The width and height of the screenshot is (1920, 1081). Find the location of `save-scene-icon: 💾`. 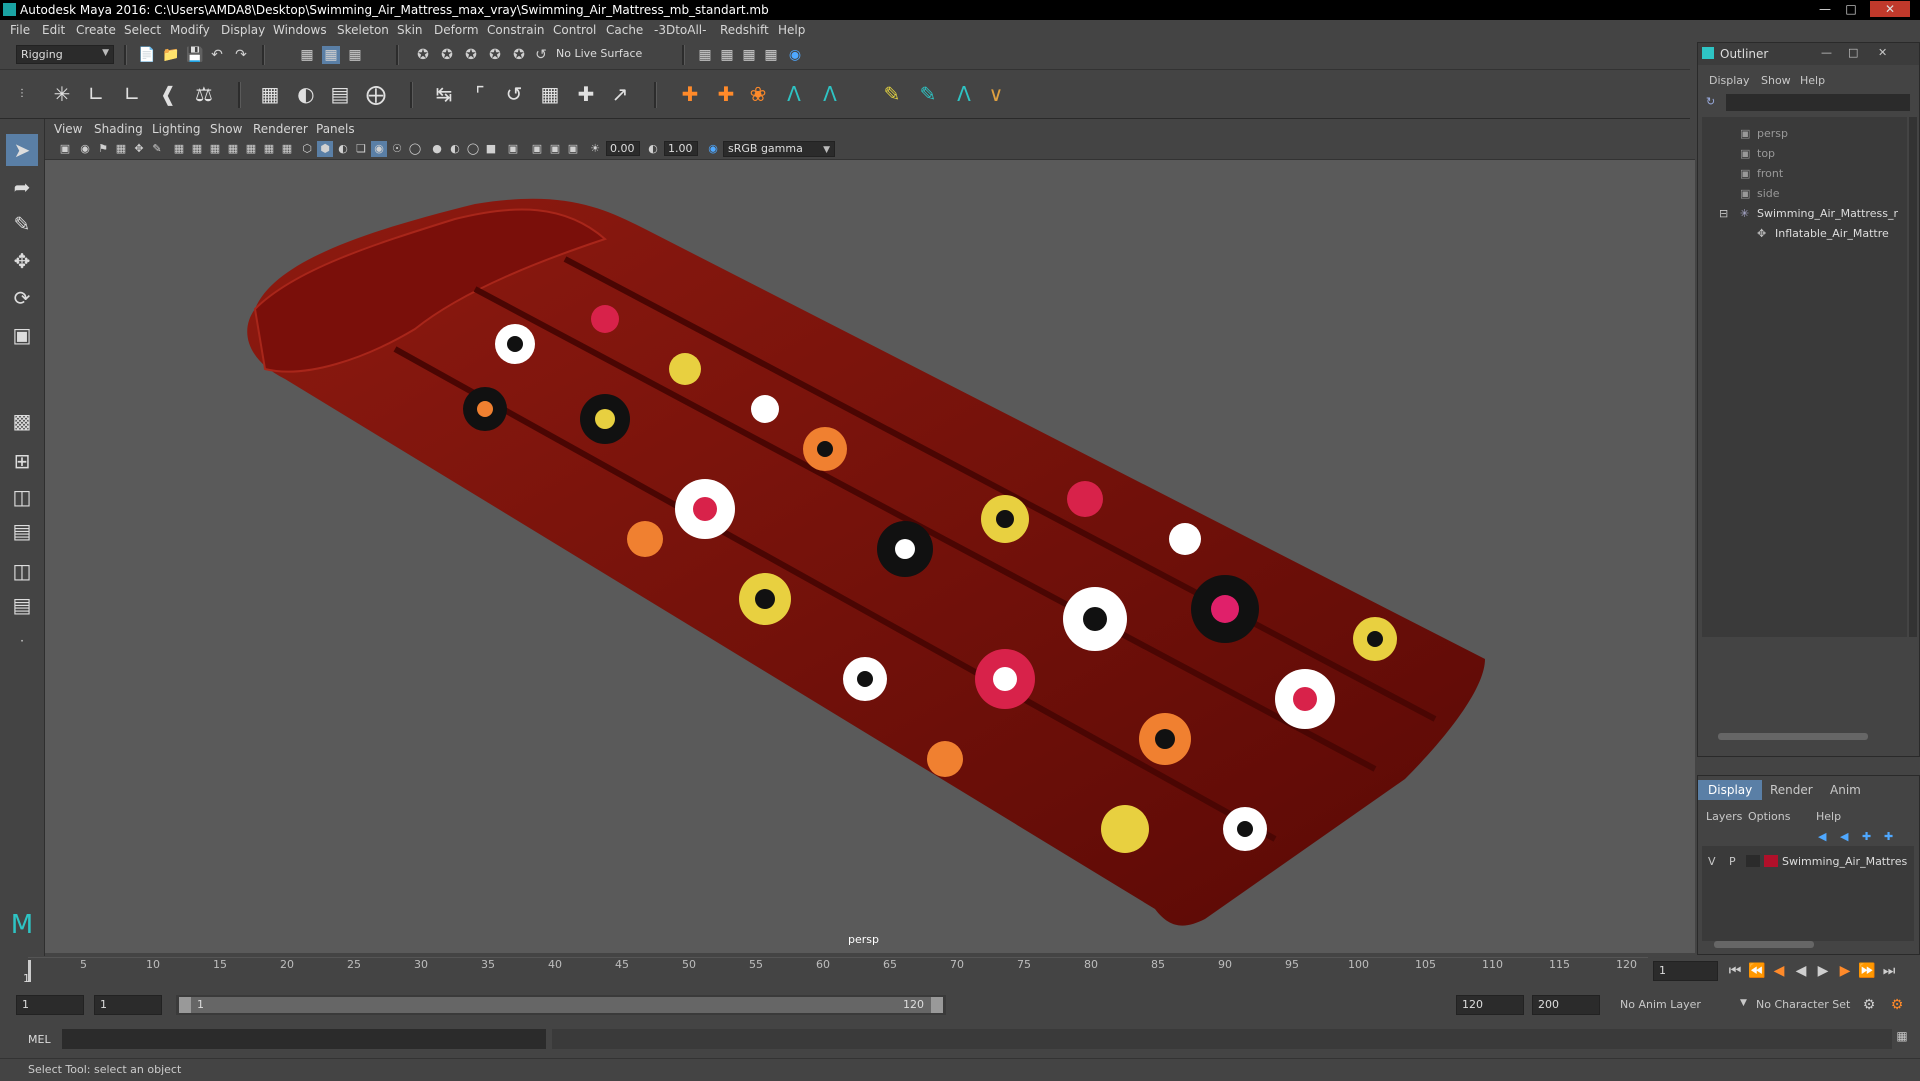

save-scene-icon: 💾 is located at coordinates (195, 55).